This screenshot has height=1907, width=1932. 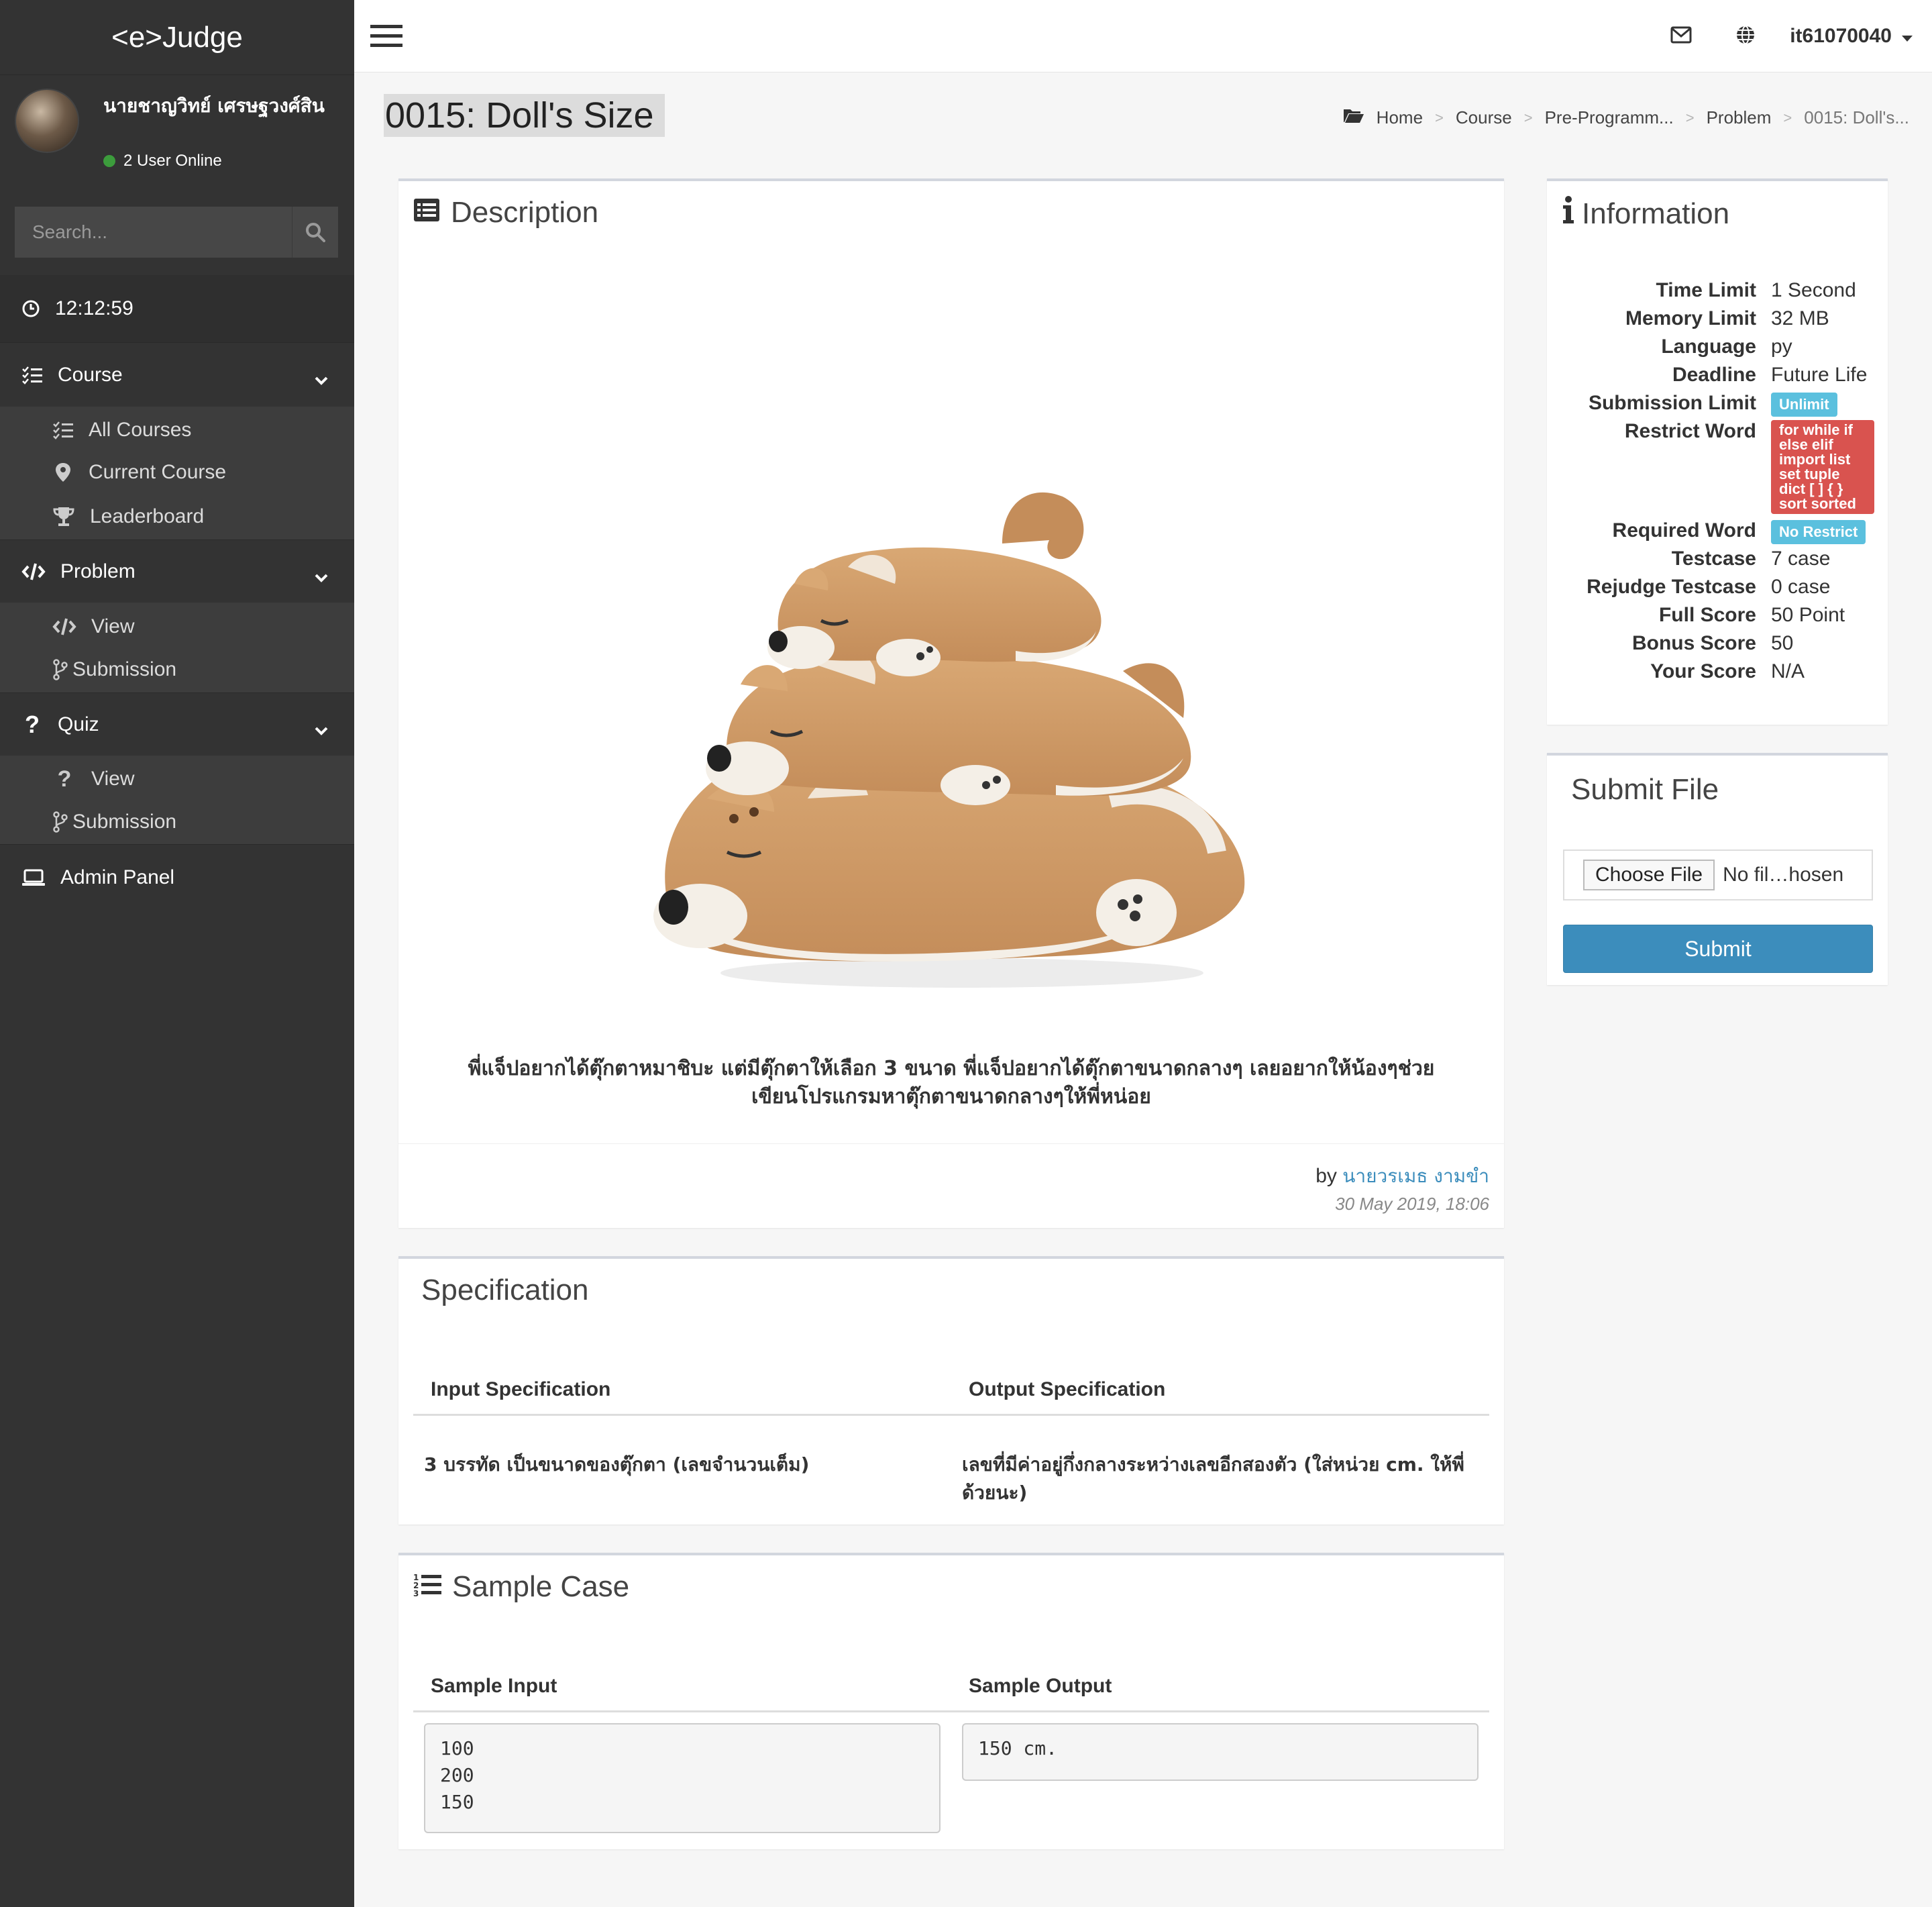 I want to click on info-key: Time Limit, so click(x=1706, y=290).